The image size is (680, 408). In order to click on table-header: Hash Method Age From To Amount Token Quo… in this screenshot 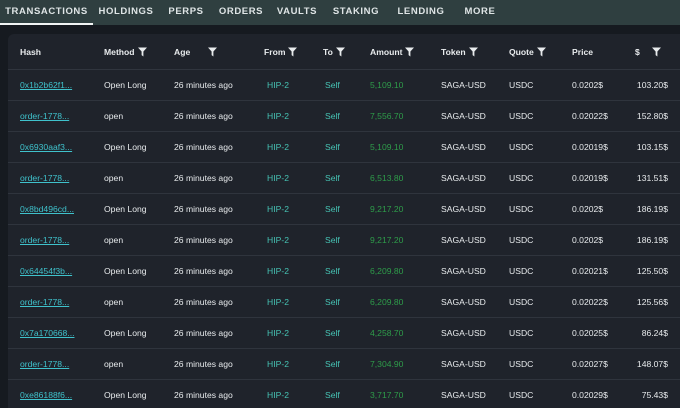, I will do `click(344, 52)`.